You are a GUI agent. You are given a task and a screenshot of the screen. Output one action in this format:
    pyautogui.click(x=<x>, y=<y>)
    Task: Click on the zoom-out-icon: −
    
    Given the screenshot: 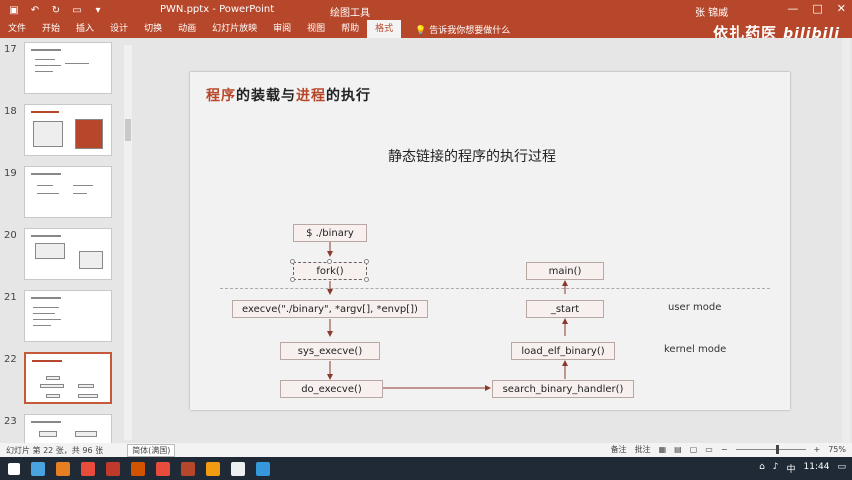 What is the action you would take?
    pyautogui.click(x=724, y=449)
    